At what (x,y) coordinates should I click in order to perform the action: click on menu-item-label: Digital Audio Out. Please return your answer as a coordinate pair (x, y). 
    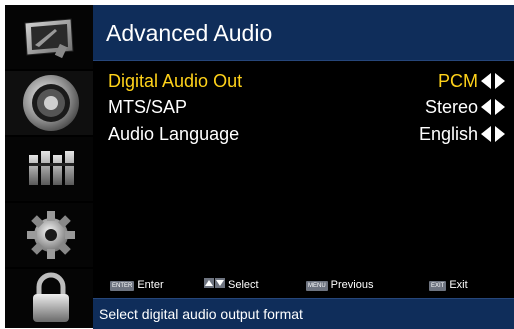
    Looking at the image, I should click on (175, 81).